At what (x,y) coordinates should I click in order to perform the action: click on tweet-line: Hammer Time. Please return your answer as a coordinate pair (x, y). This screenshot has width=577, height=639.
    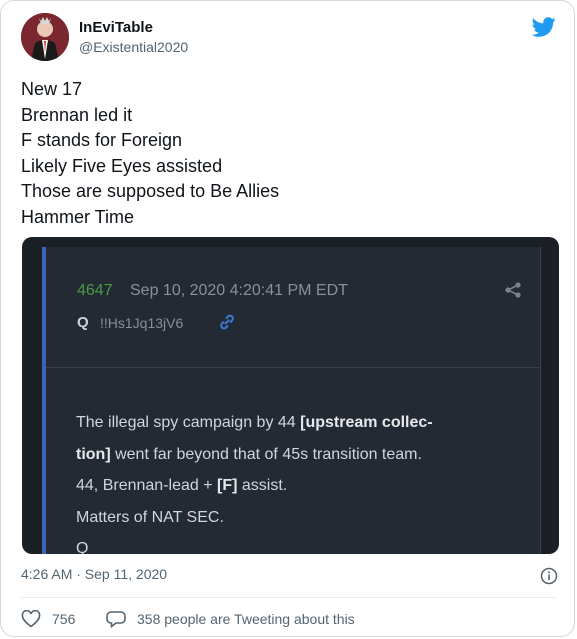
    Looking at the image, I should click on (78, 216).